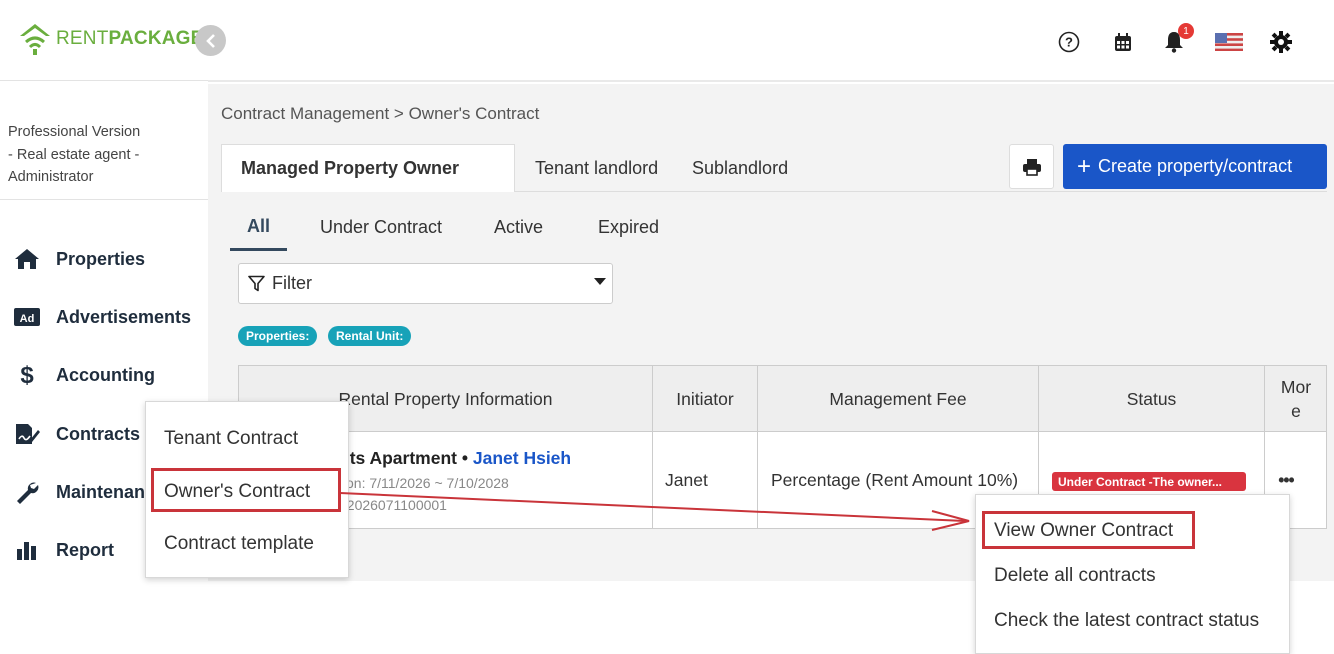  What do you see at coordinates (425, 283) in the screenshot?
I see `filter-dropdown: Filter` at bounding box center [425, 283].